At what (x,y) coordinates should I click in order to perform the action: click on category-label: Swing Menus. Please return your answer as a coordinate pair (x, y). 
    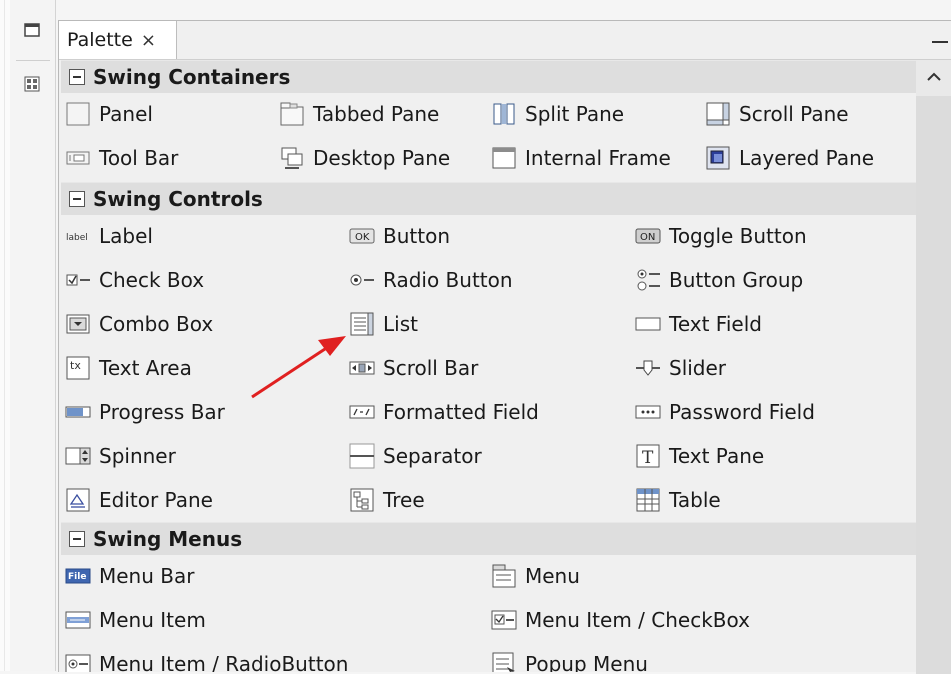
    Looking at the image, I should click on (168, 539).